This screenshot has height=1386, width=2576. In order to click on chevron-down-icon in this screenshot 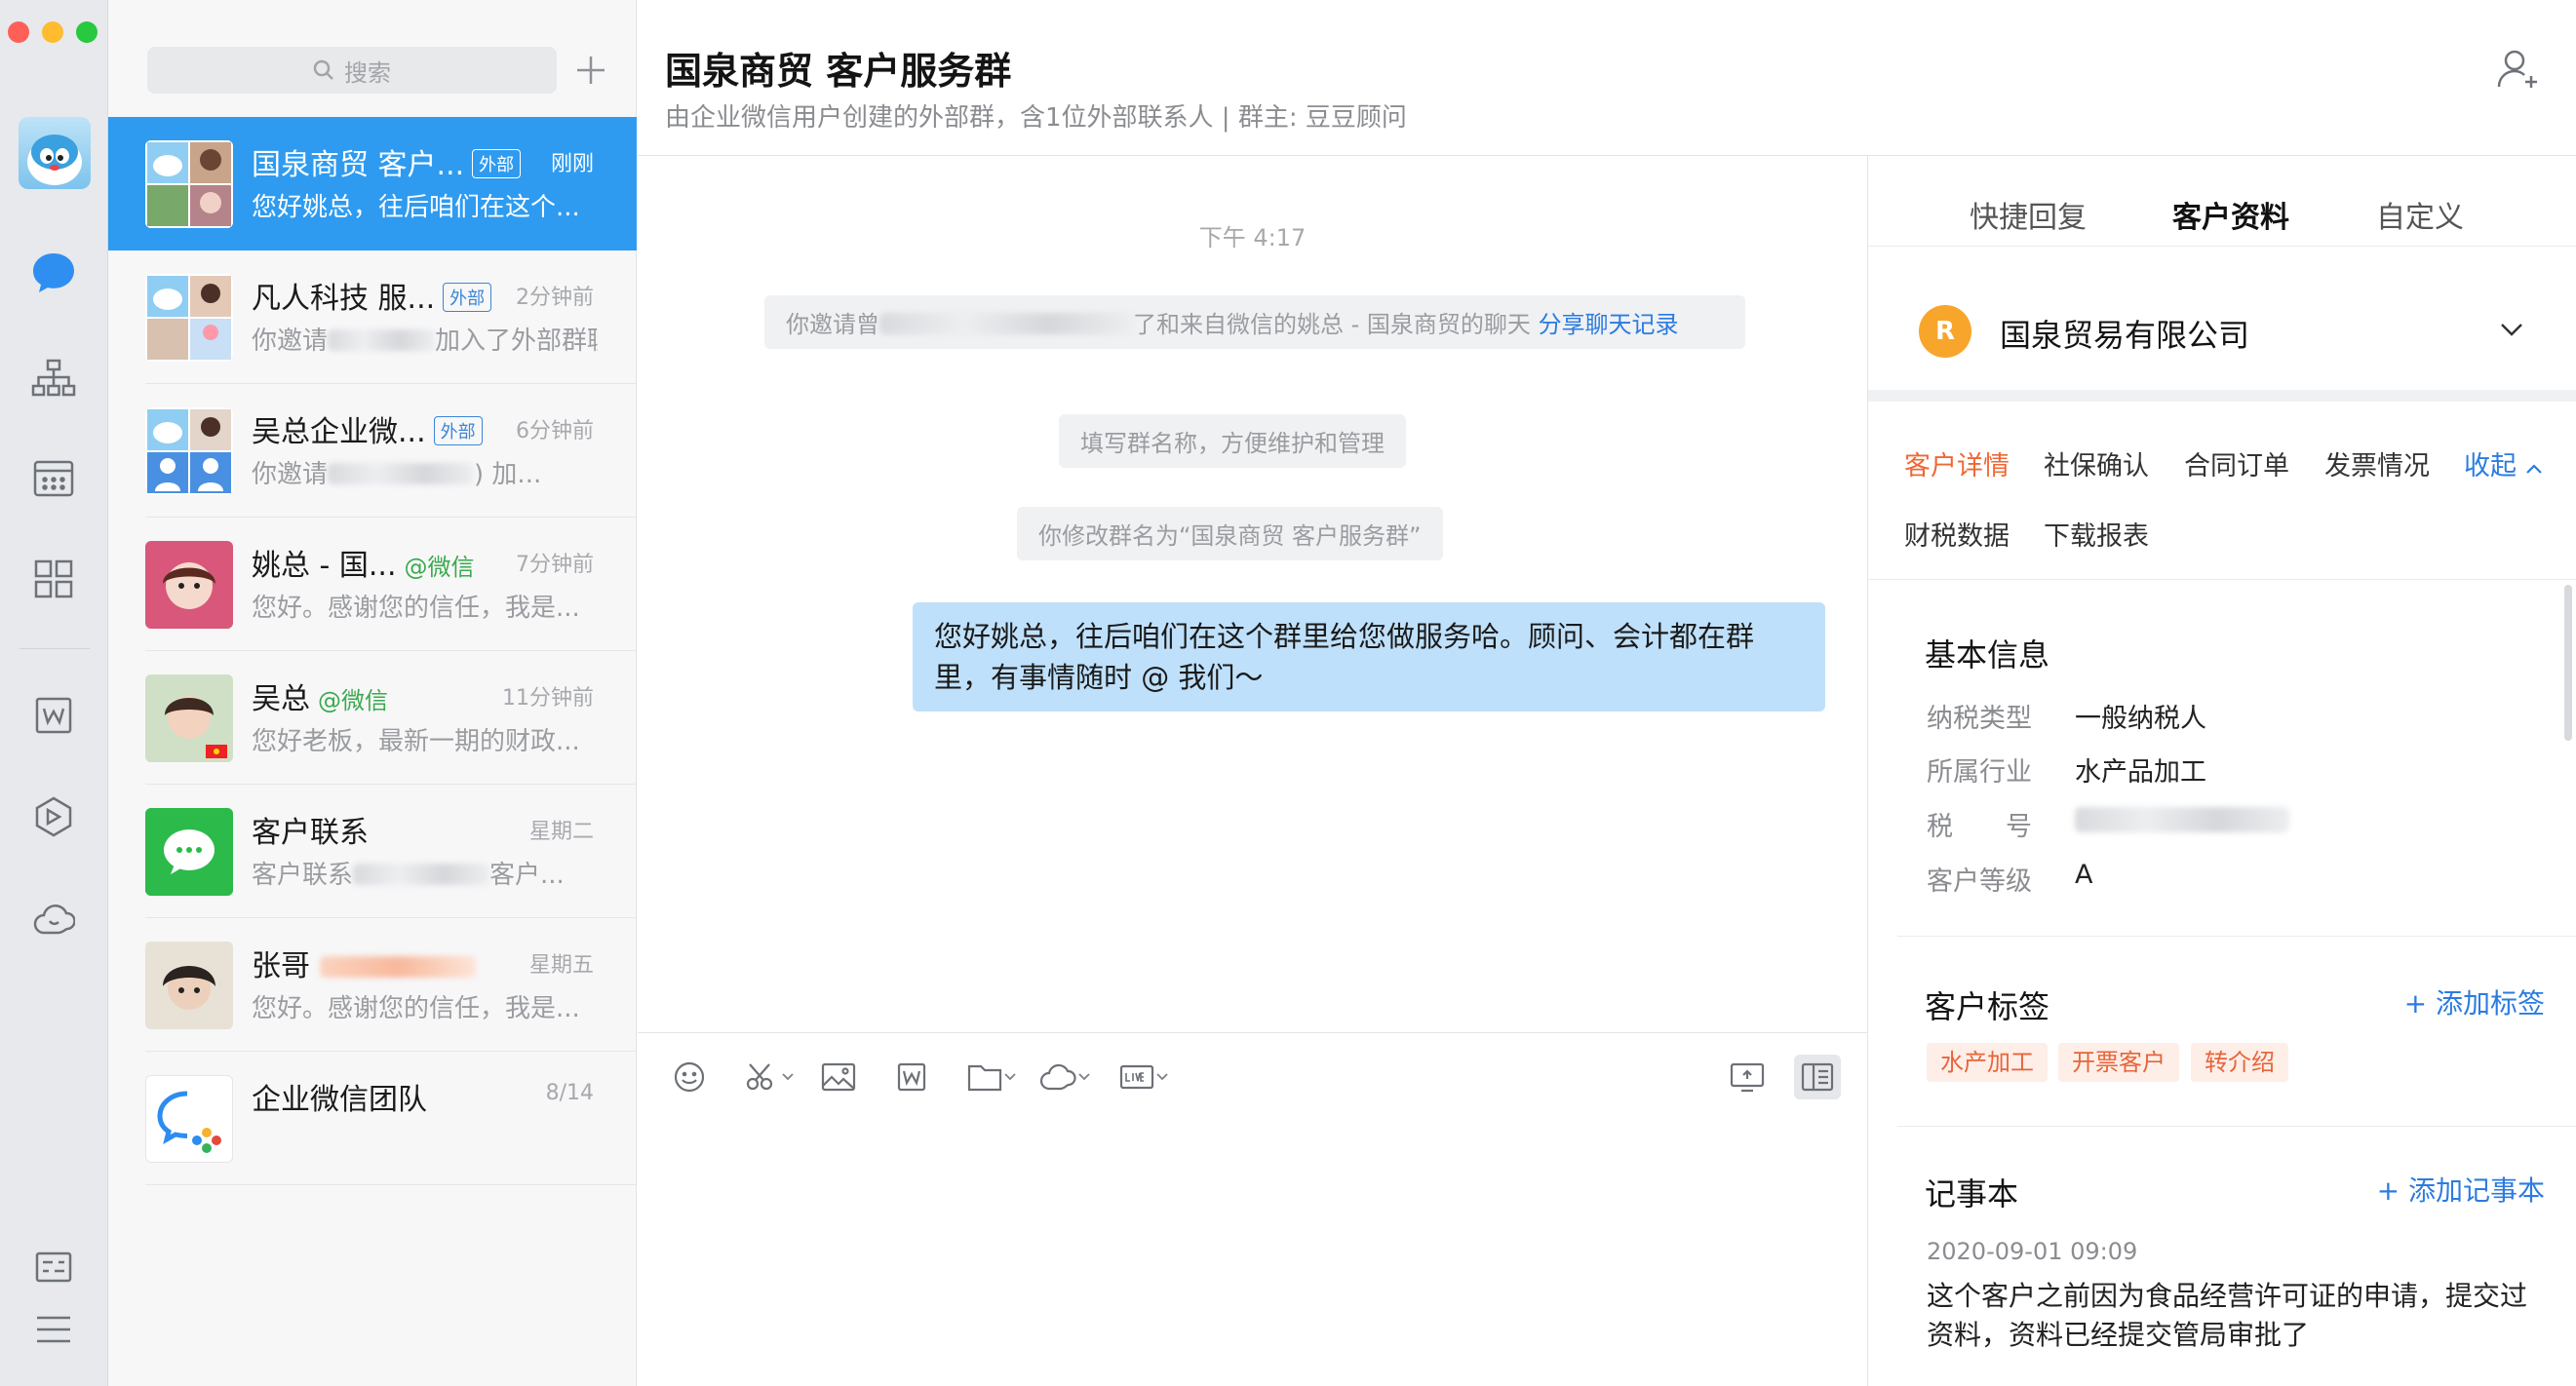, I will do `click(2511, 330)`.